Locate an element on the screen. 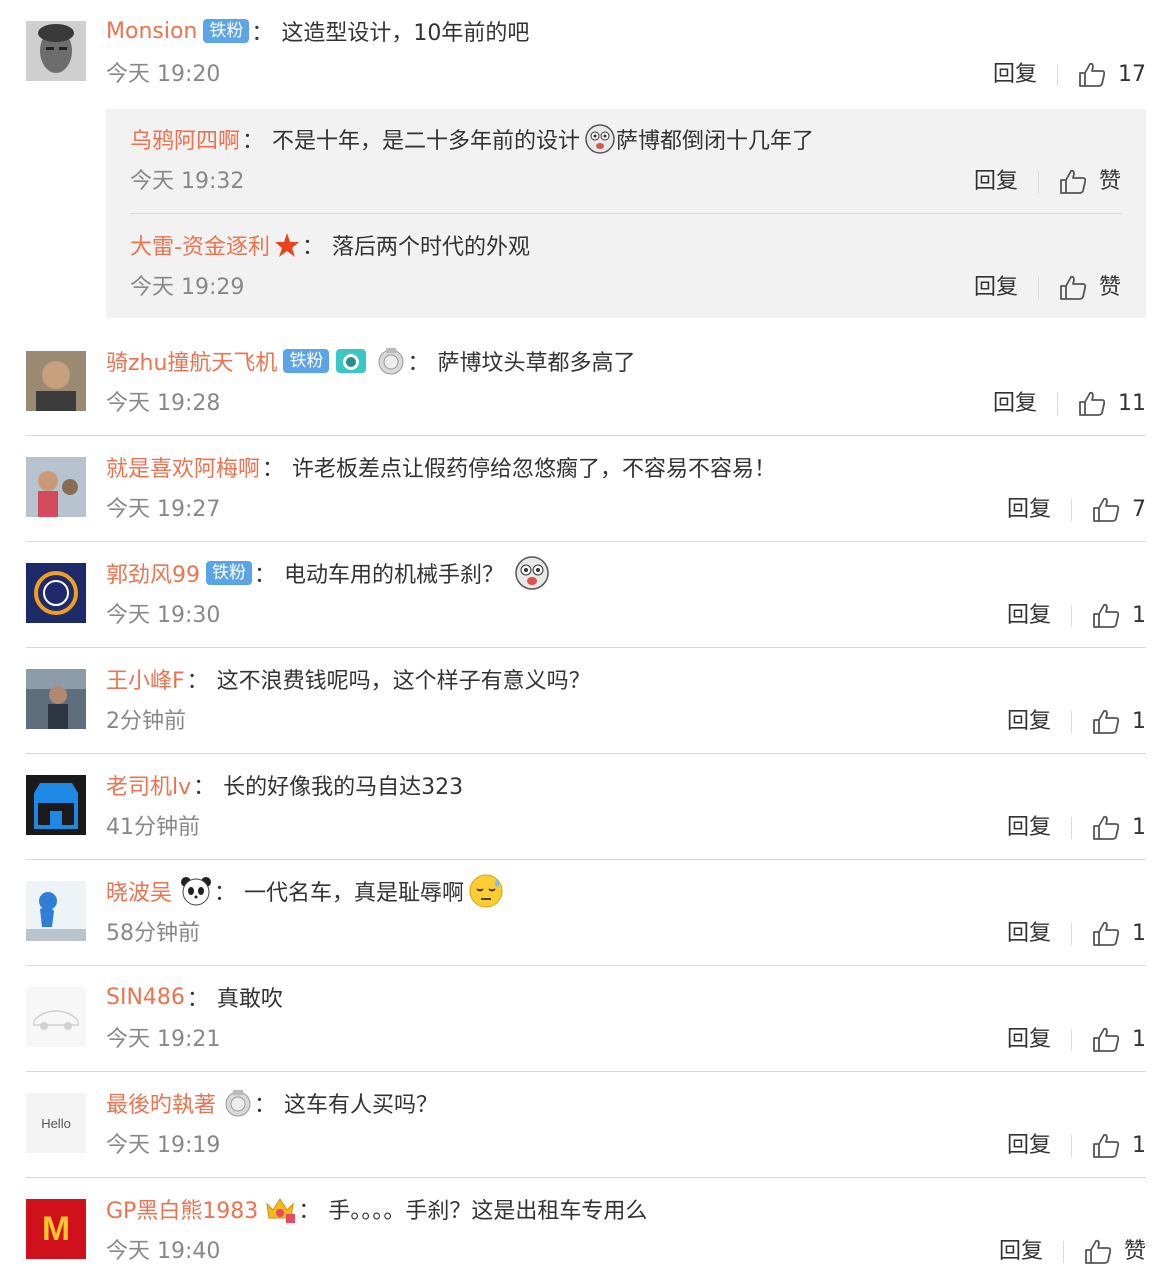 Image resolution: width=1171 pixels, height=1279 pixels. comment-time: 今天 19:21 is located at coordinates (163, 1039).